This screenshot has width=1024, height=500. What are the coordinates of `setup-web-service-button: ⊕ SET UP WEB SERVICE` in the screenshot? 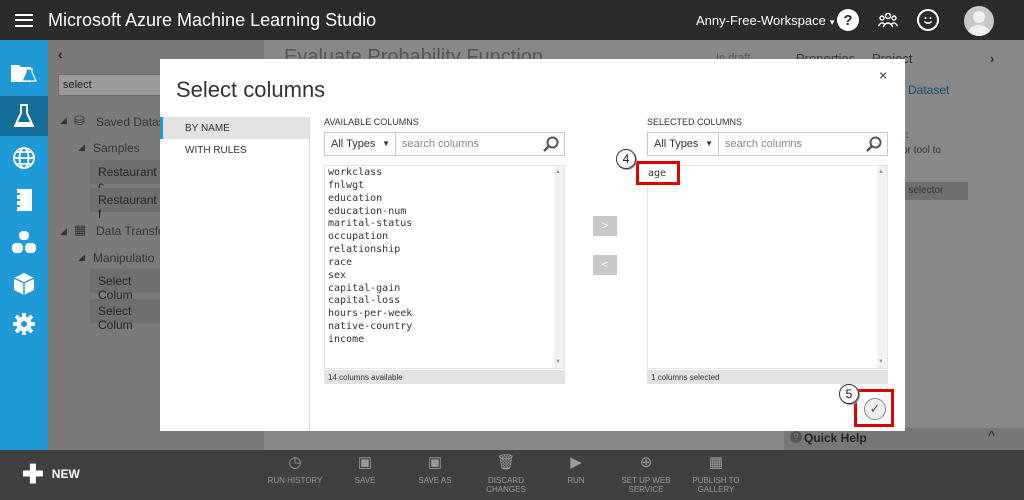 It's located at (646, 474).